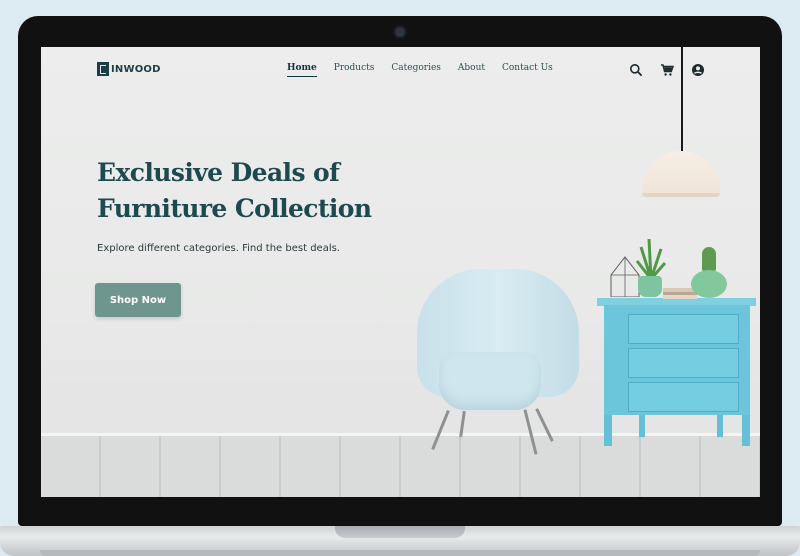 This screenshot has height=556, width=800. Describe the element at coordinates (103, 69) in the screenshot. I see `logo-icon` at that location.